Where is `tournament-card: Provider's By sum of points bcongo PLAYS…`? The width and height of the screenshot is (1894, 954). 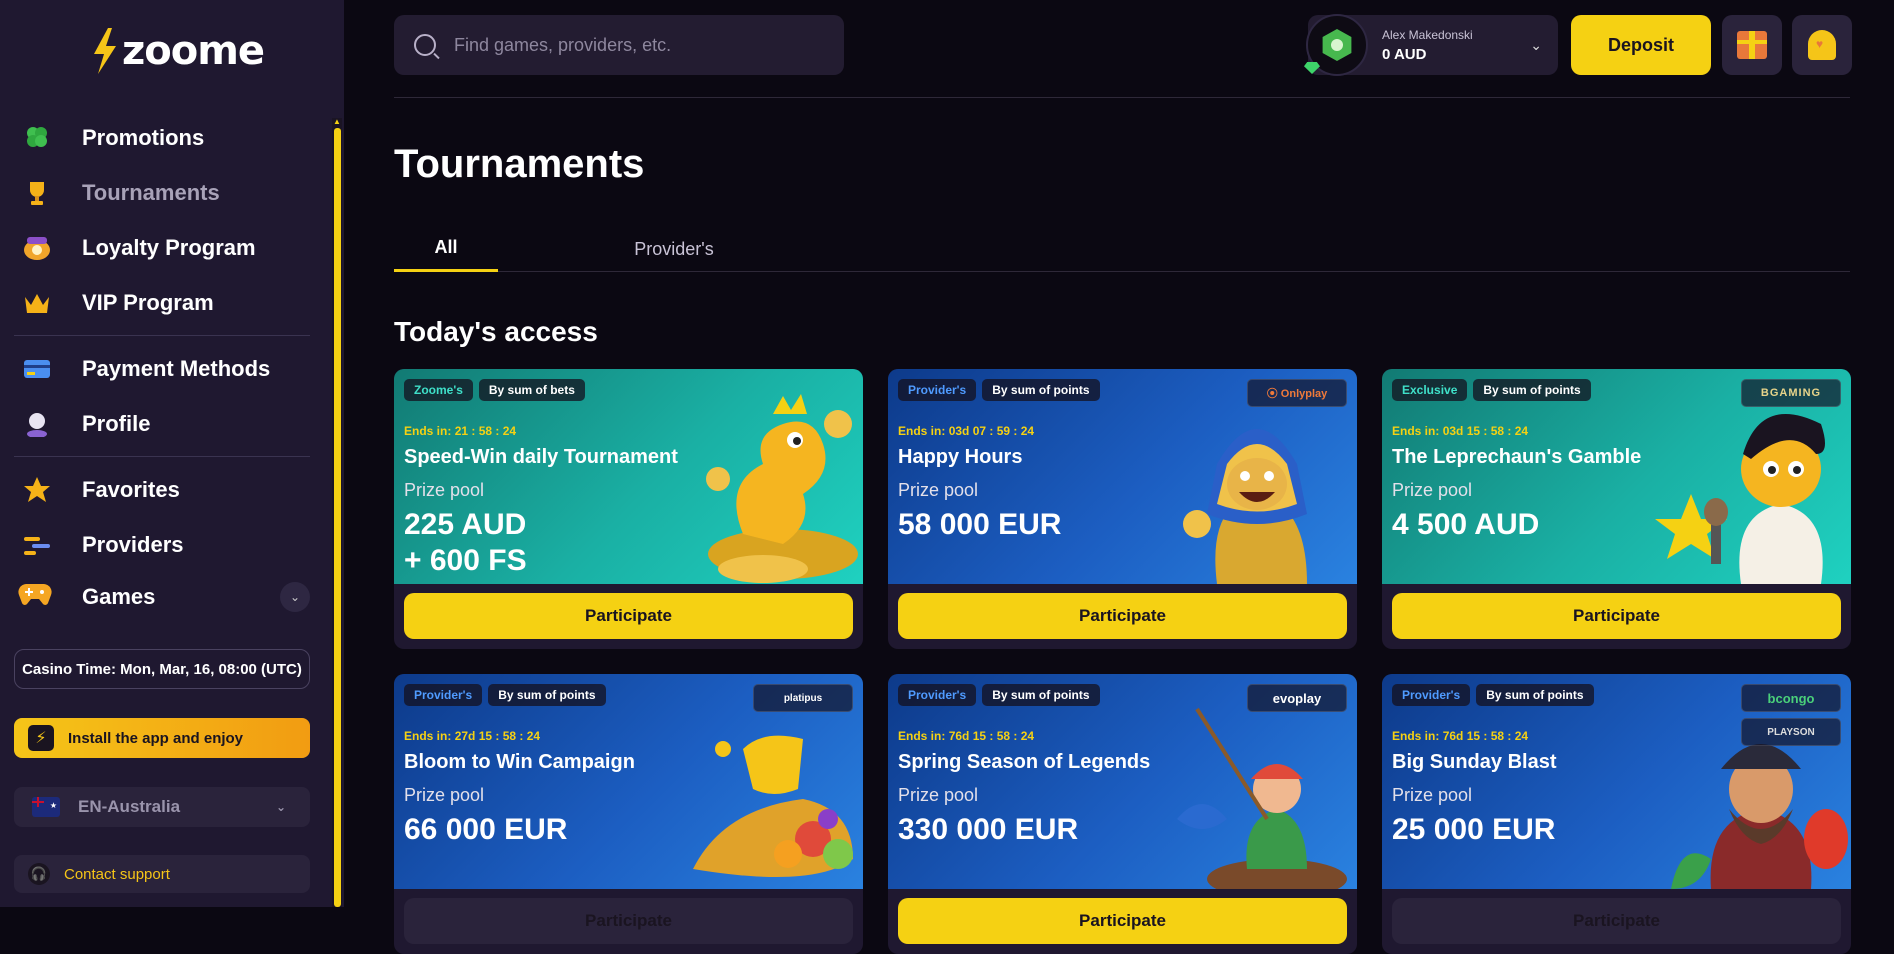 tournament-card: Provider's By sum of points bcongo PLAYS… is located at coordinates (1616, 814).